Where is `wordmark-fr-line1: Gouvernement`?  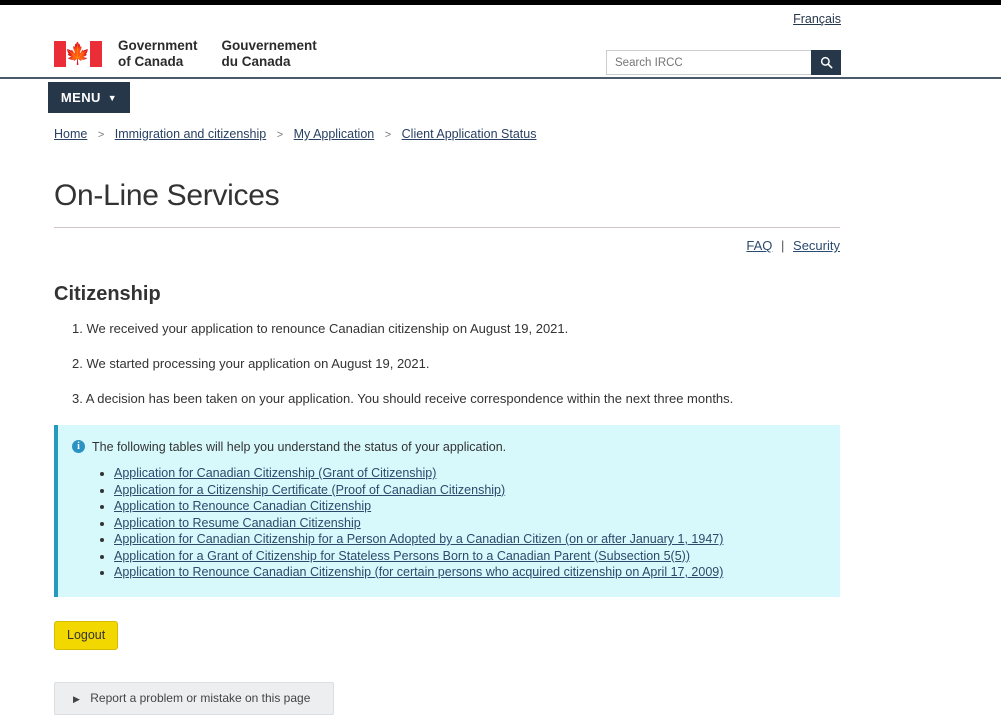 wordmark-fr-line1: Gouvernement is located at coordinates (269, 45).